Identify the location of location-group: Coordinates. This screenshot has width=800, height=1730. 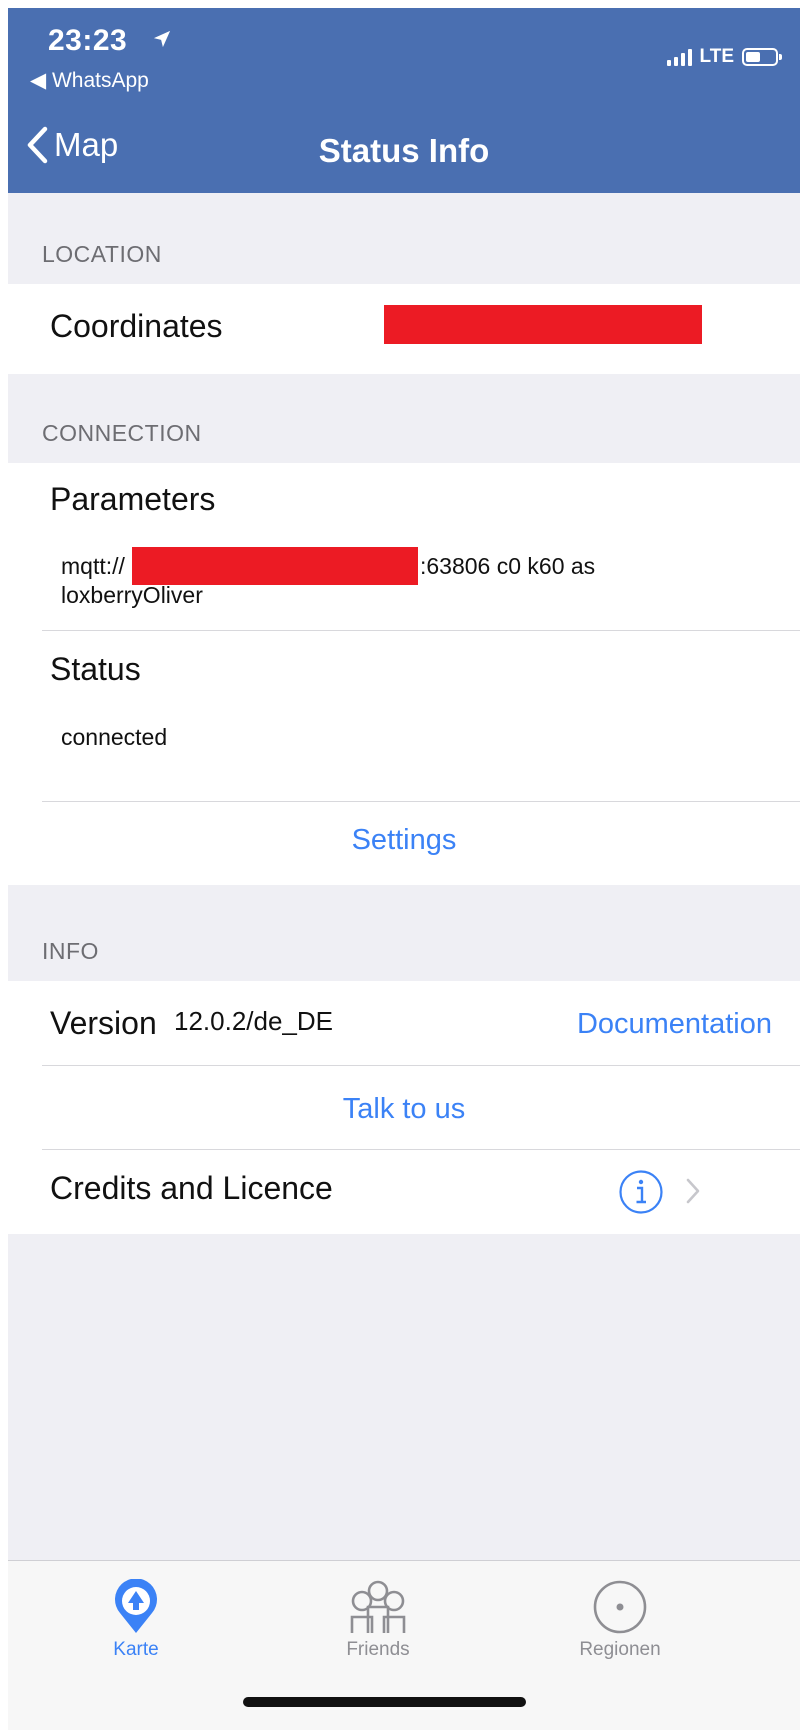
(404, 329).